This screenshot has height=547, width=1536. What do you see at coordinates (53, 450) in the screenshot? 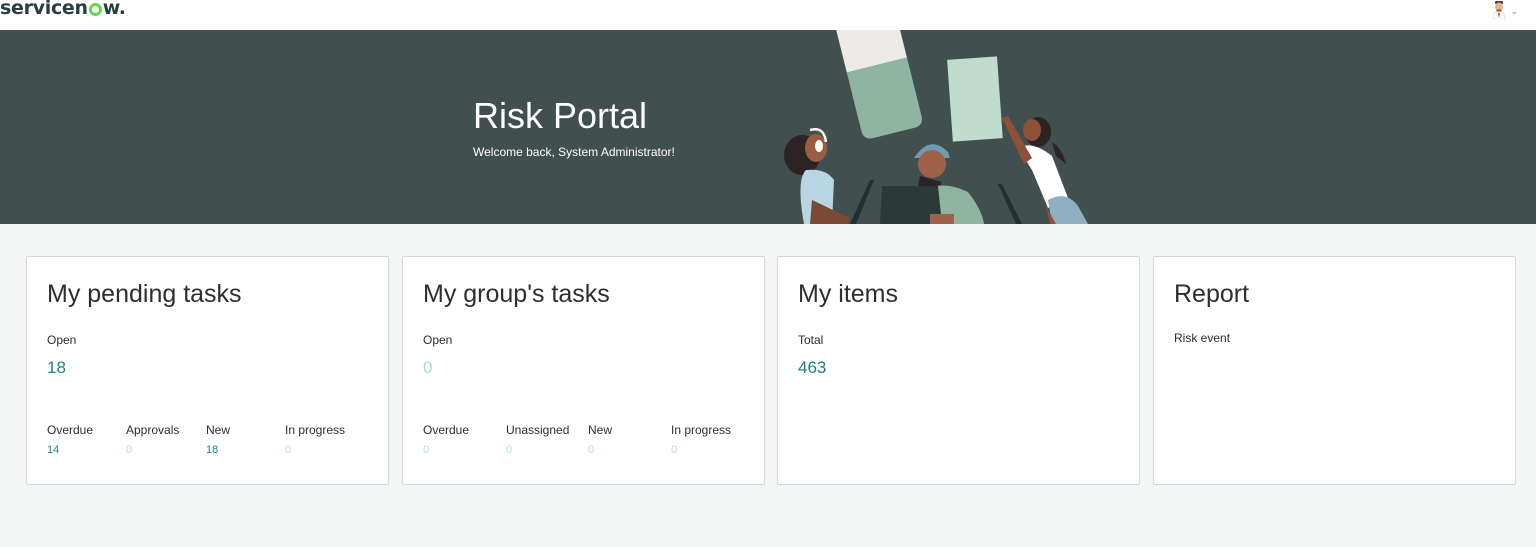
I see `overdue-count-link: 14` at bounding box center [53, 450].